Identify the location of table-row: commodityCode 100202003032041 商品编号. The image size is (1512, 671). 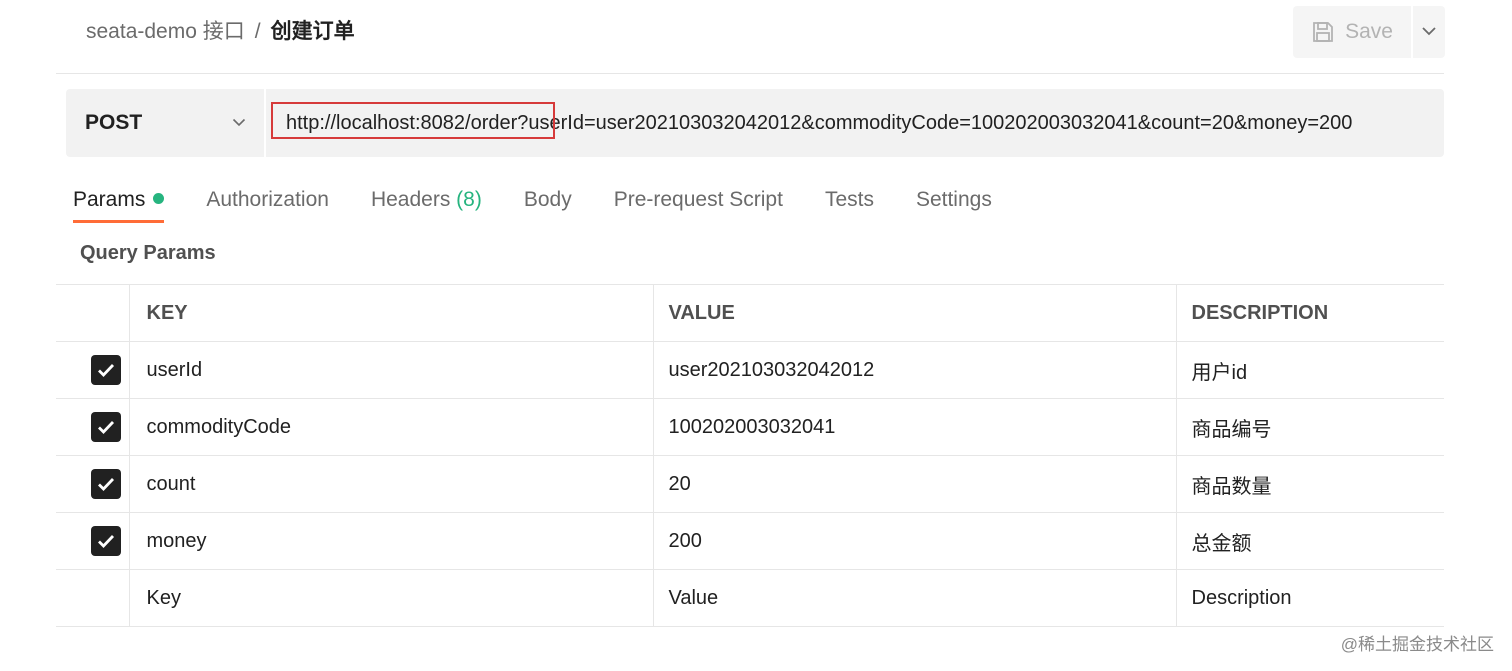
(750, 427).